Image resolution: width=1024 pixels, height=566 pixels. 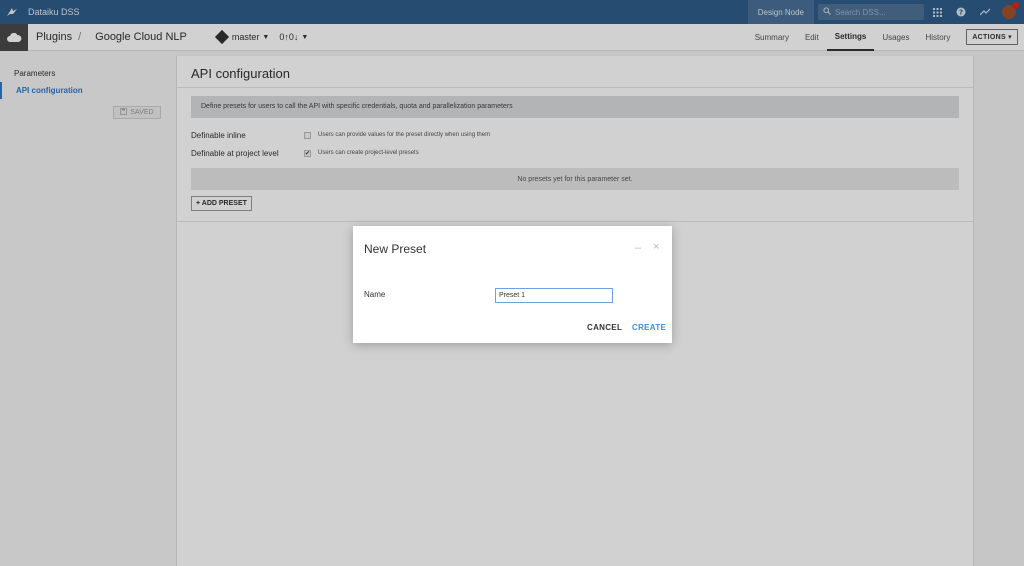 What do you see at coordinates (649, 327) in the screenshot?
I see `create-button: CREATE` at bounding box center [649, 327].